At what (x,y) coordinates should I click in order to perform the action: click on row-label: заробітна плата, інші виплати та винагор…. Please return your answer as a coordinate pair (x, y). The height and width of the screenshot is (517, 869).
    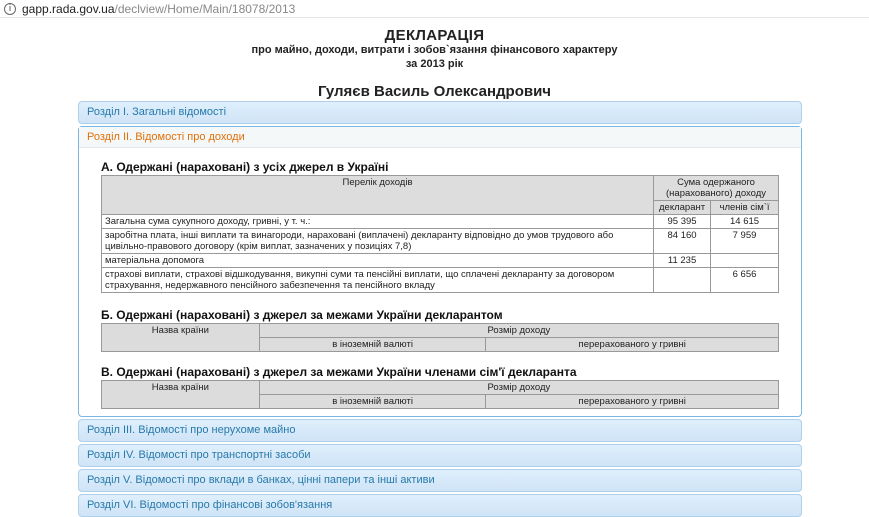
    Looking at the image, I should click on (377, 241).